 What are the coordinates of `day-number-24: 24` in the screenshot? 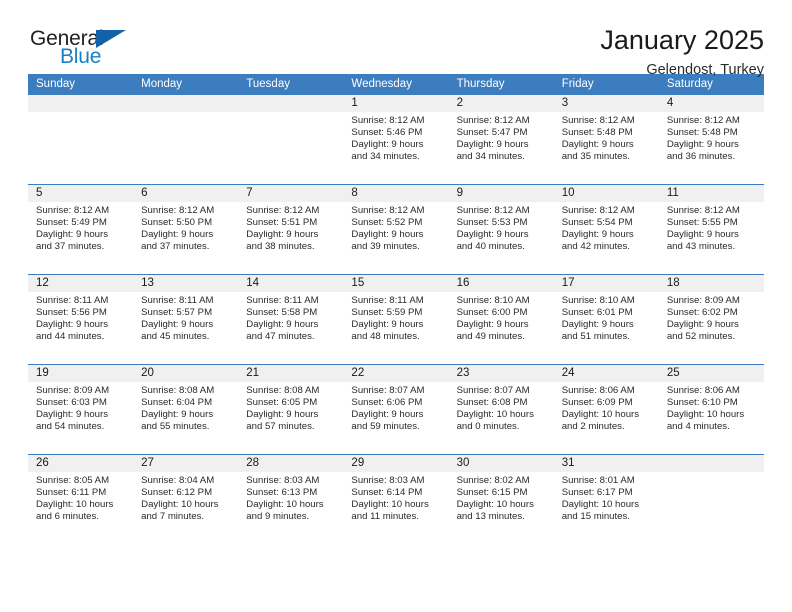 It's located at (606, 373).